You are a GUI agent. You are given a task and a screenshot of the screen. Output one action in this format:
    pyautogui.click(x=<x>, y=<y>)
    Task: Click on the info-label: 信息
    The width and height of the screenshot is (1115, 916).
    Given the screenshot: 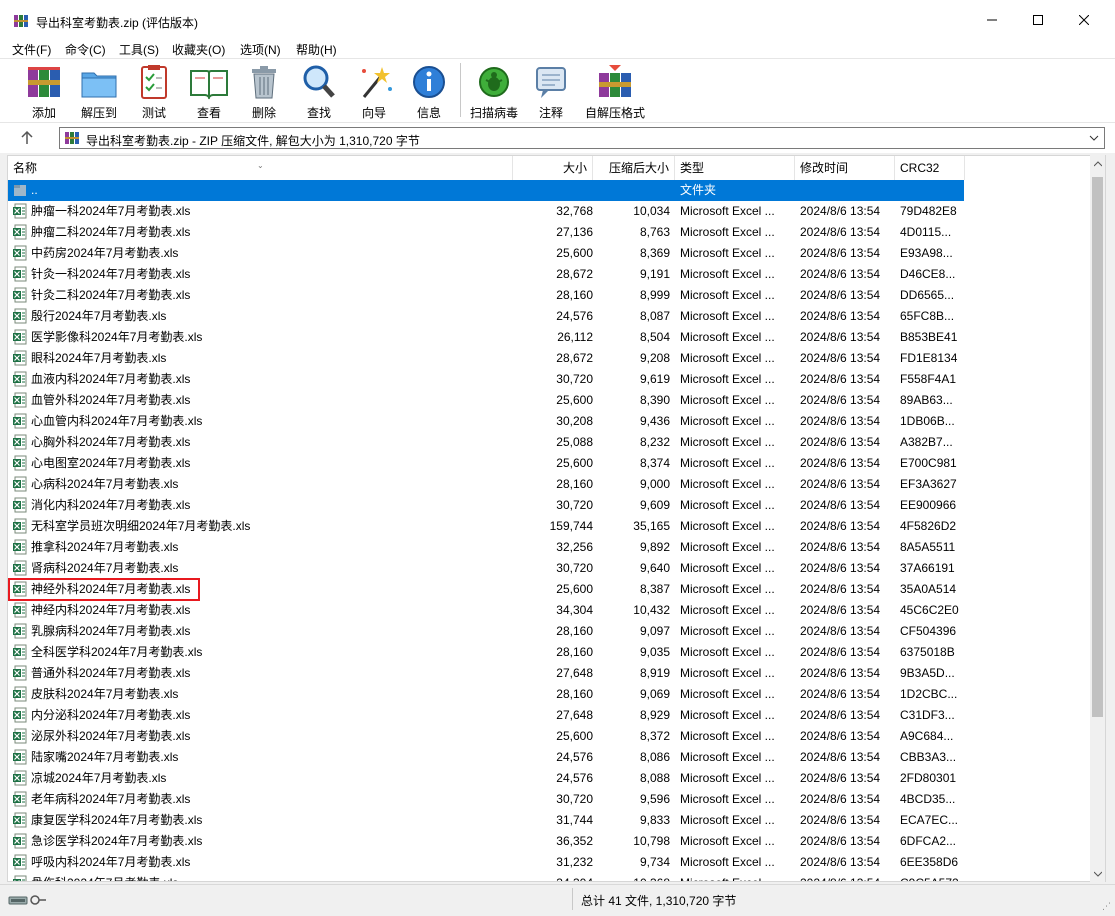 What is the action you would take?
    pyautogui.click(x=428, y=113)
    